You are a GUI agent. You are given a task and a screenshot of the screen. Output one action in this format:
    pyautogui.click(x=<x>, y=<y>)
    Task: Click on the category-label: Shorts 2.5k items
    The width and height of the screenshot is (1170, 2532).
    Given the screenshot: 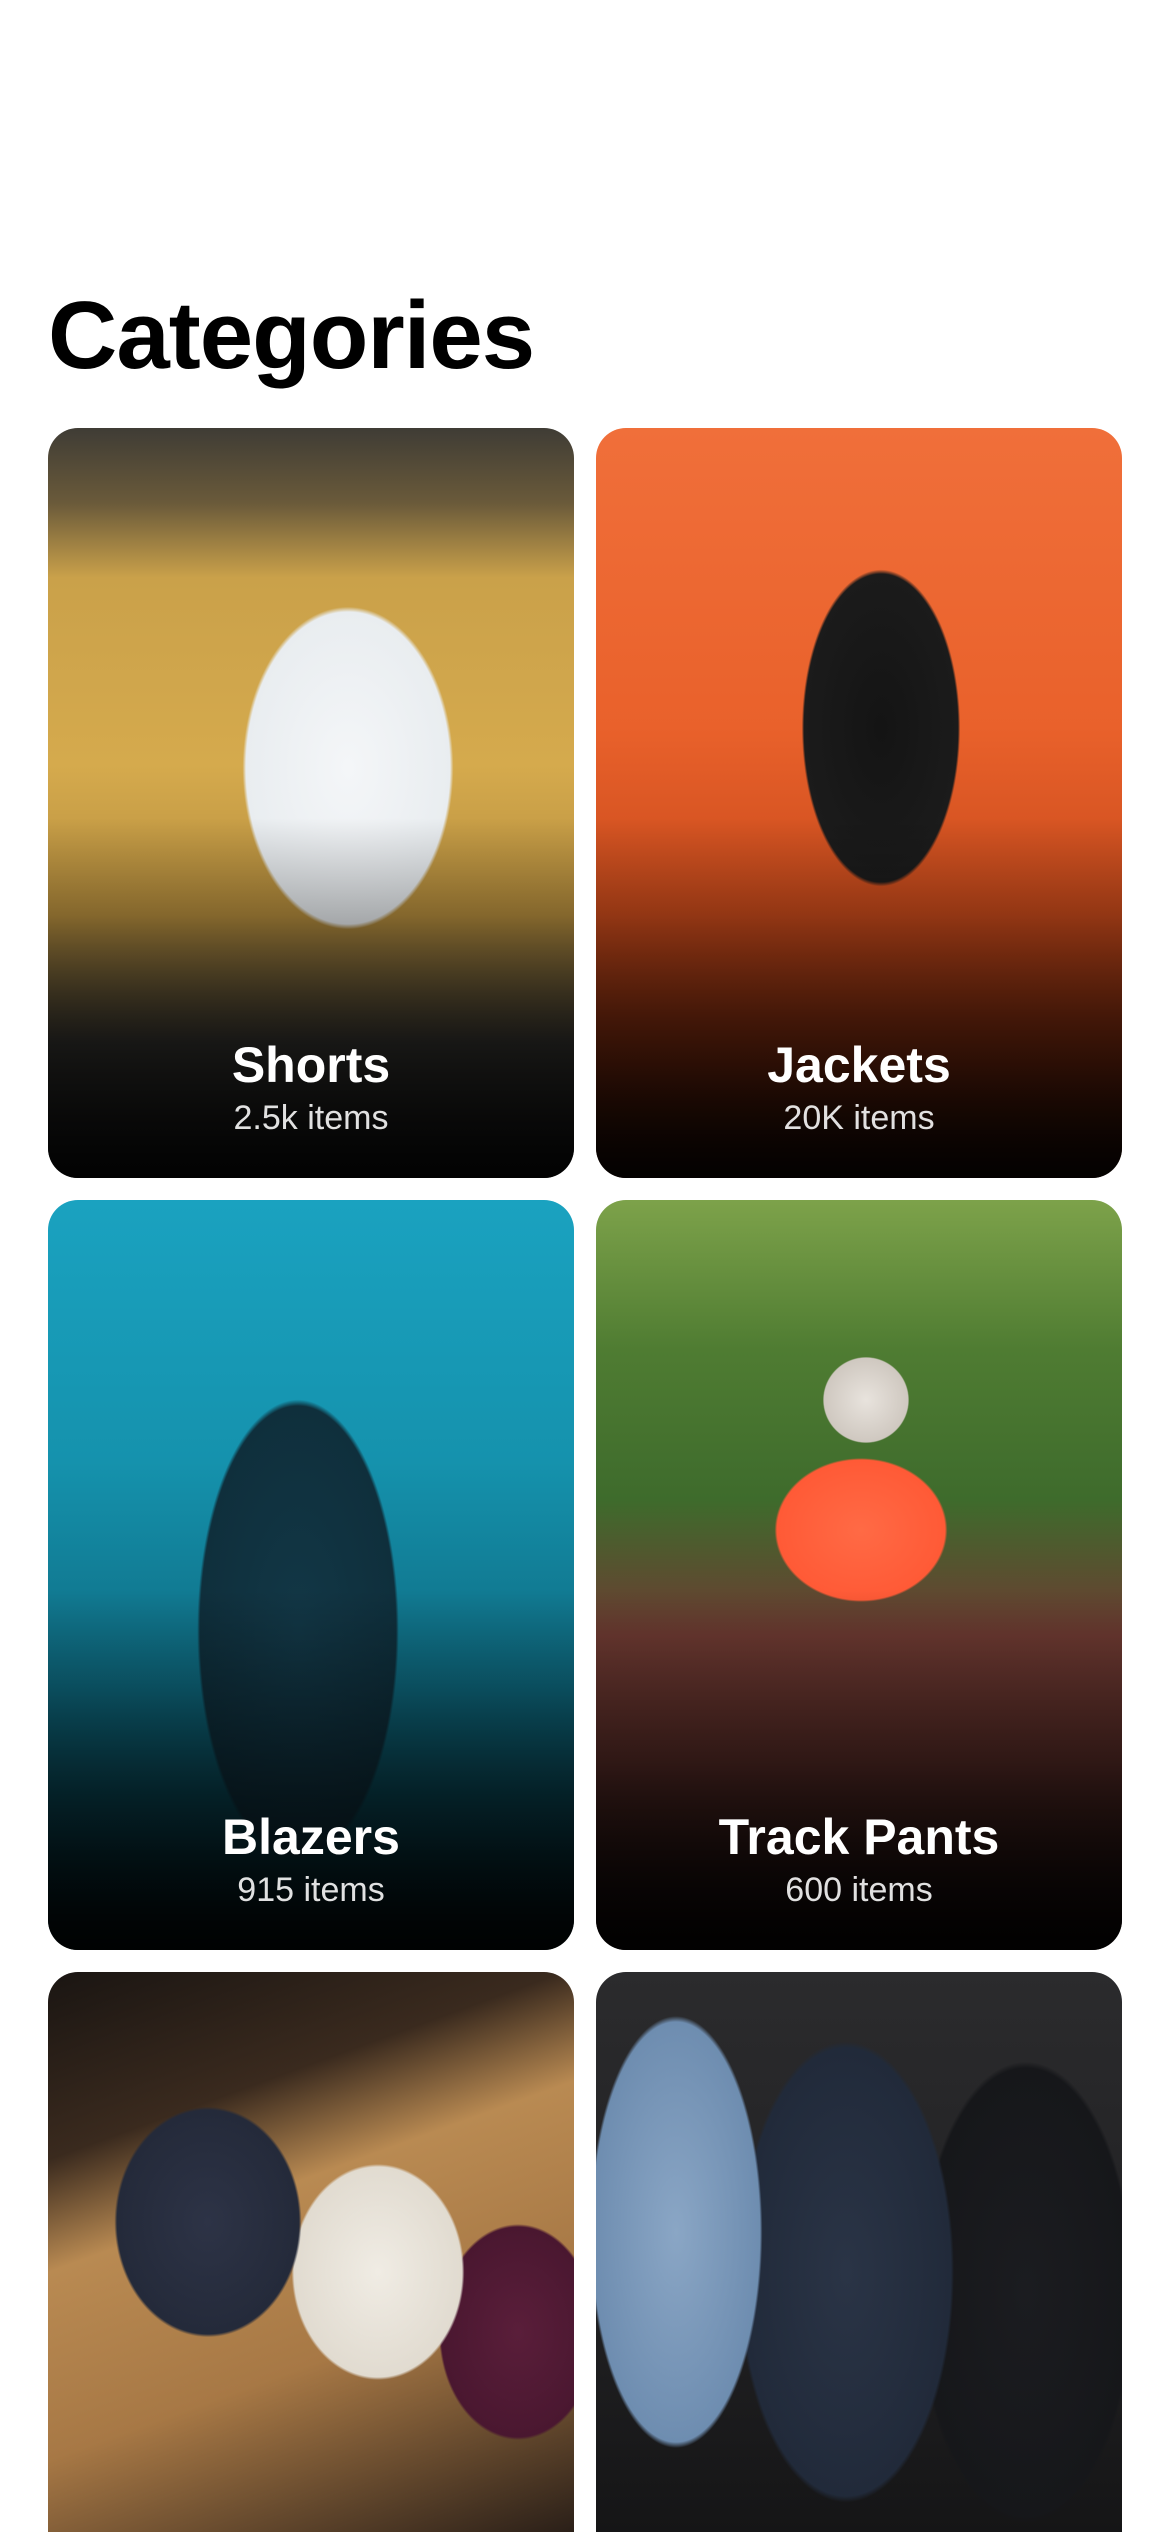 What is the action you would take?
    pyautogui.click(x=311, y=1088)
    